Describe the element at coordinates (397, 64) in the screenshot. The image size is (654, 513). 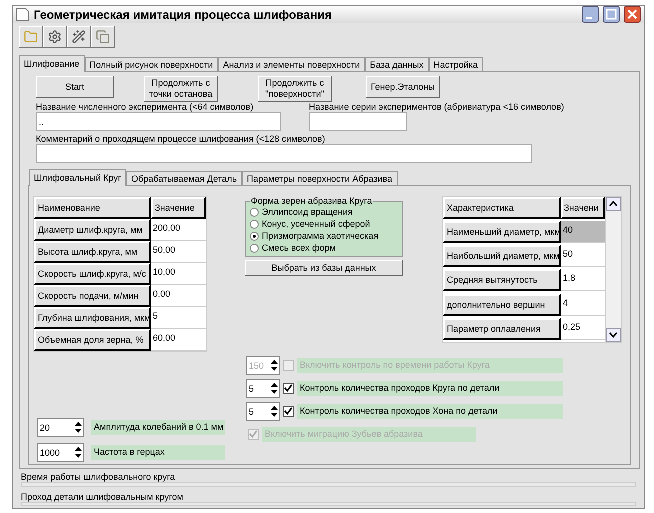
I see `tab: База данных` at that location.